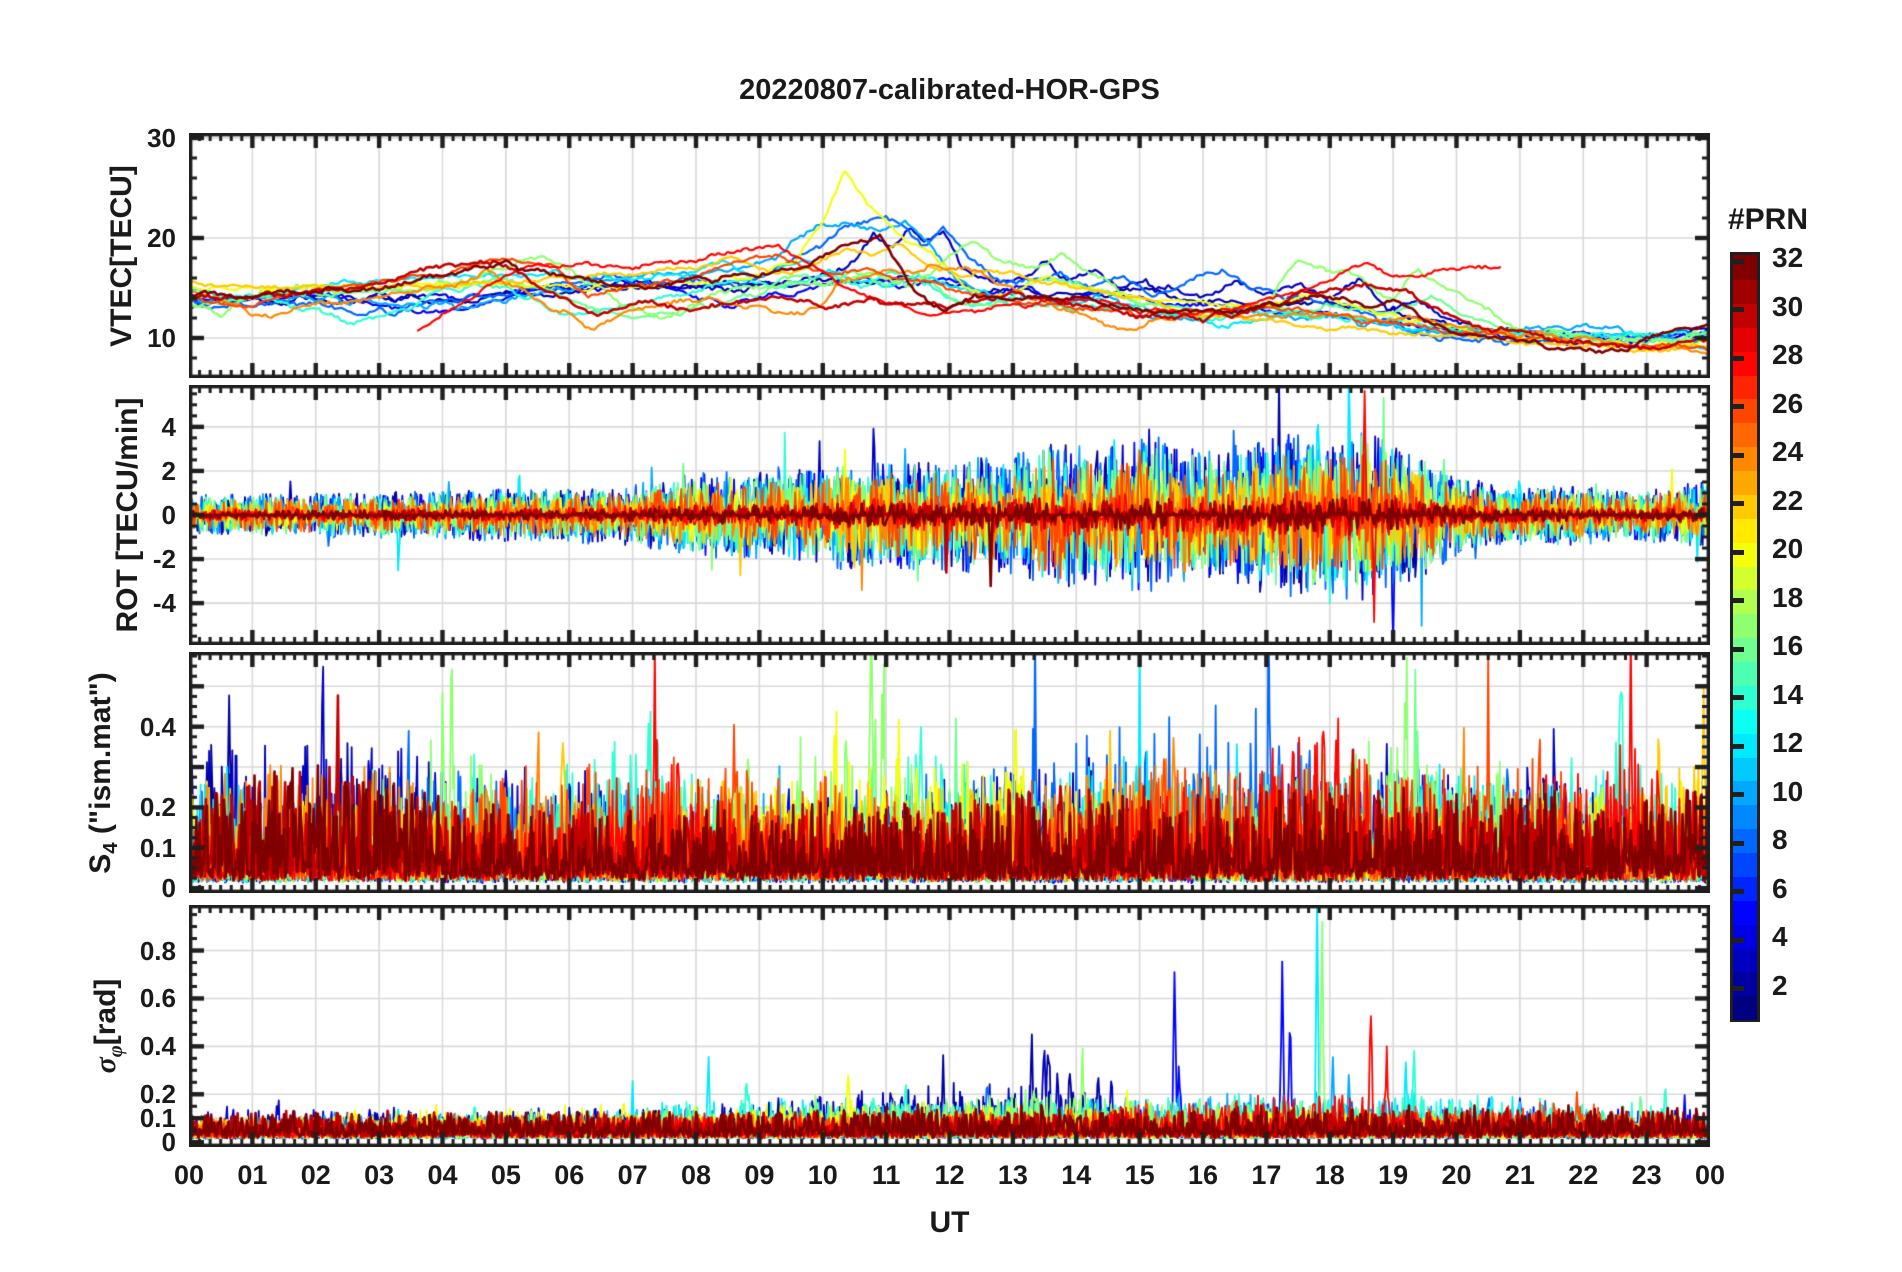 This screenshot has width=1902, height=1272. What do you see at coordinates (1780, 985) in the screenshot?
I see `colorbar-tick-label: 2` at bounding box center [1780, 985].